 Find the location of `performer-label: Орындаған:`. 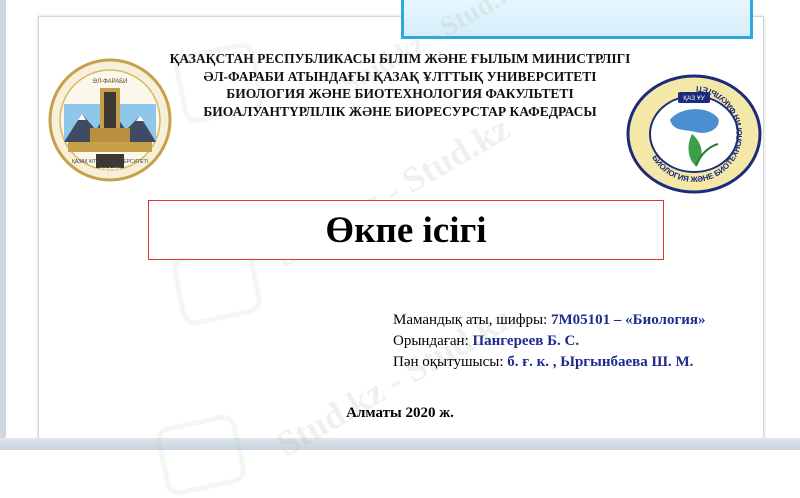

performer-label: Орындаған: is located at coordinates (433, 341).